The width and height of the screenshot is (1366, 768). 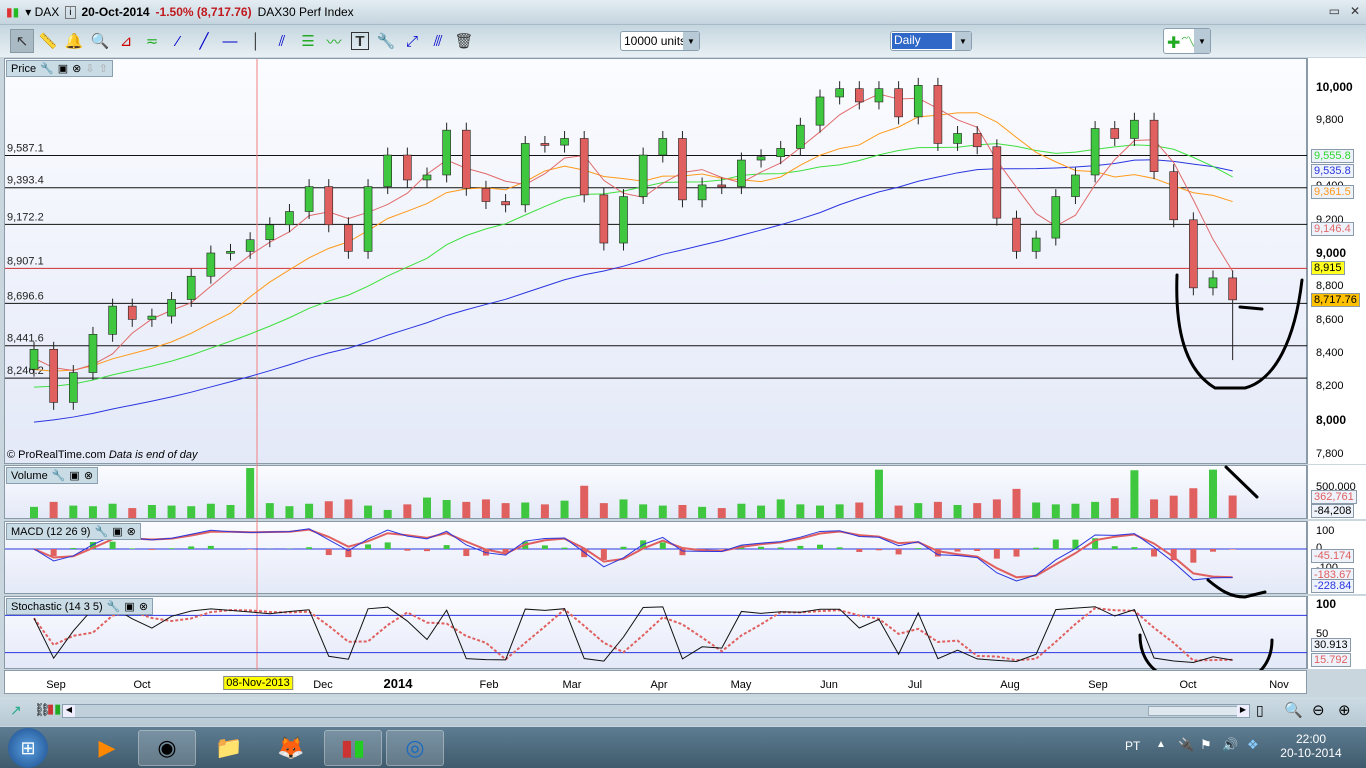 I want to click on volume-badge: 362,761, so click(x=1334, y=497).